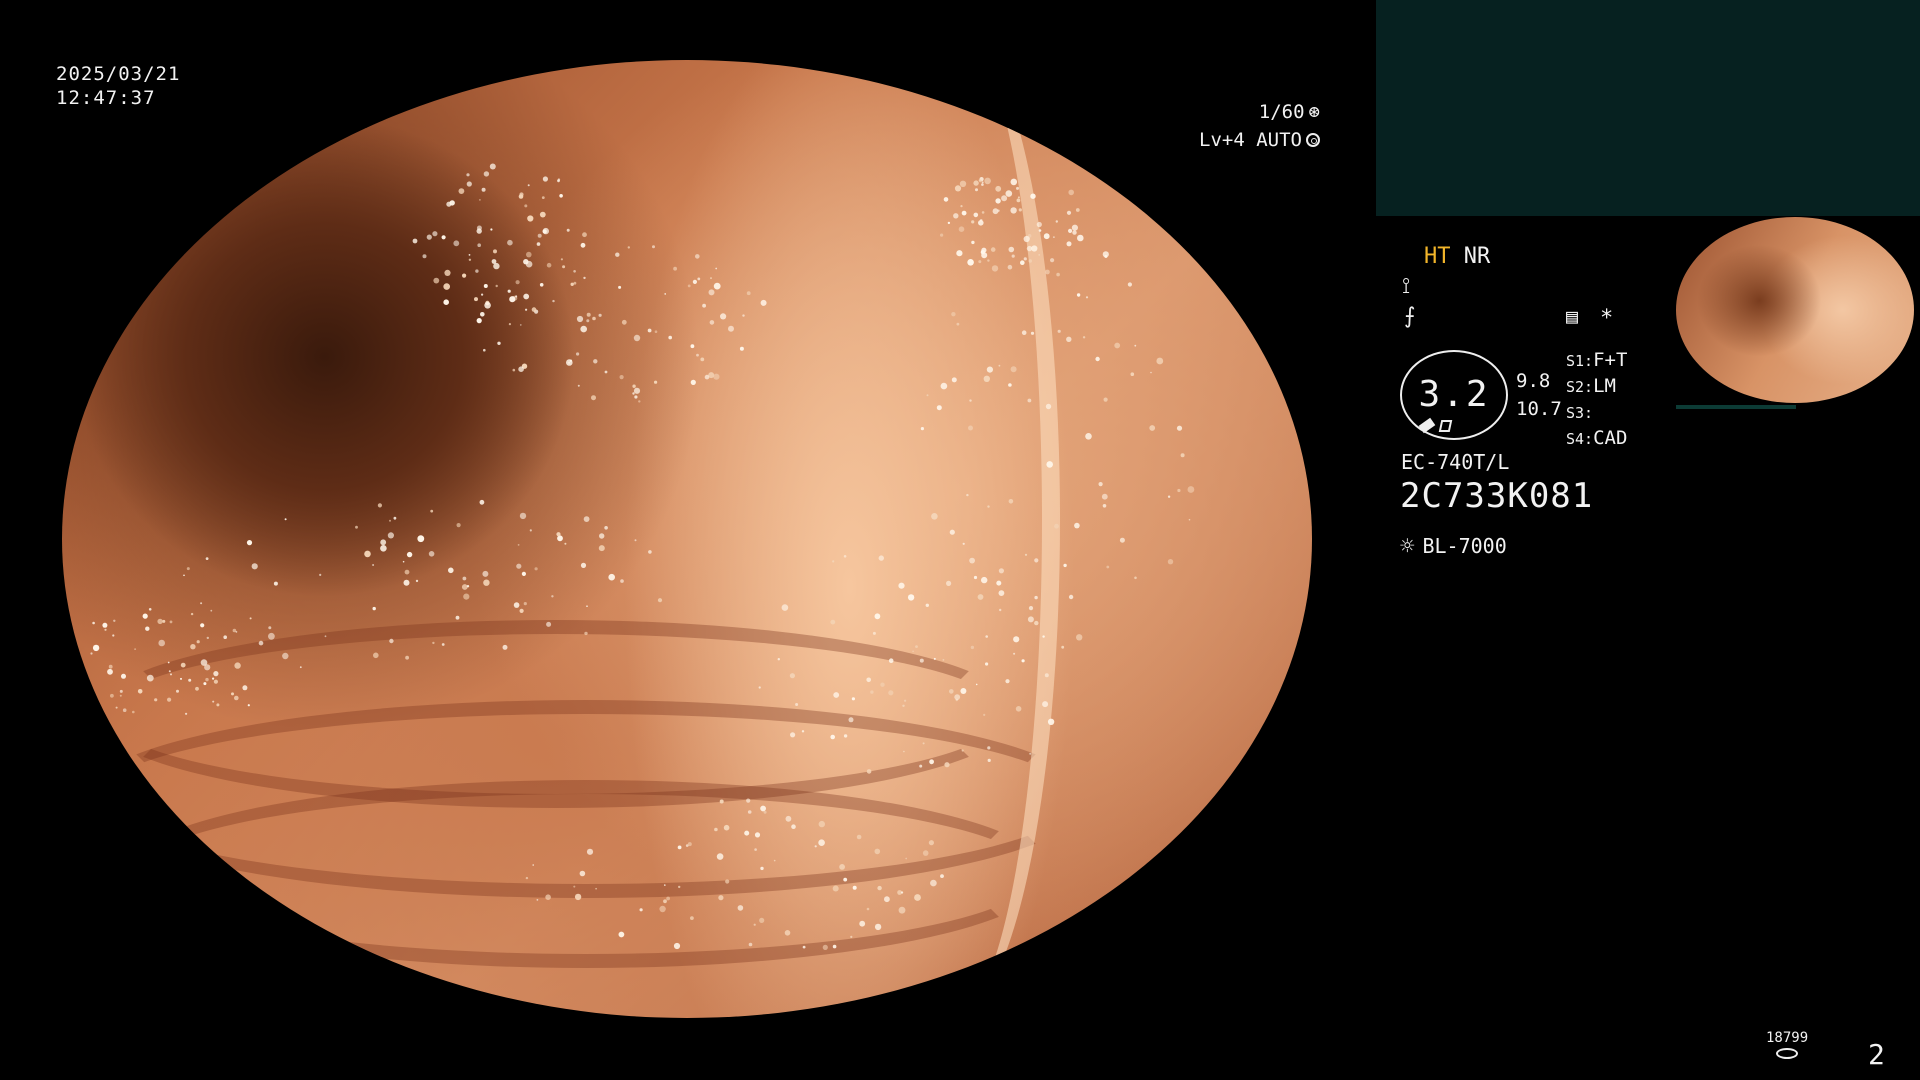 This screenshot has height=1080, width=1920. Describe the element at coordinates (1314, 112) in the screenshot. I see `aperture-icon: ⊛` at that location.